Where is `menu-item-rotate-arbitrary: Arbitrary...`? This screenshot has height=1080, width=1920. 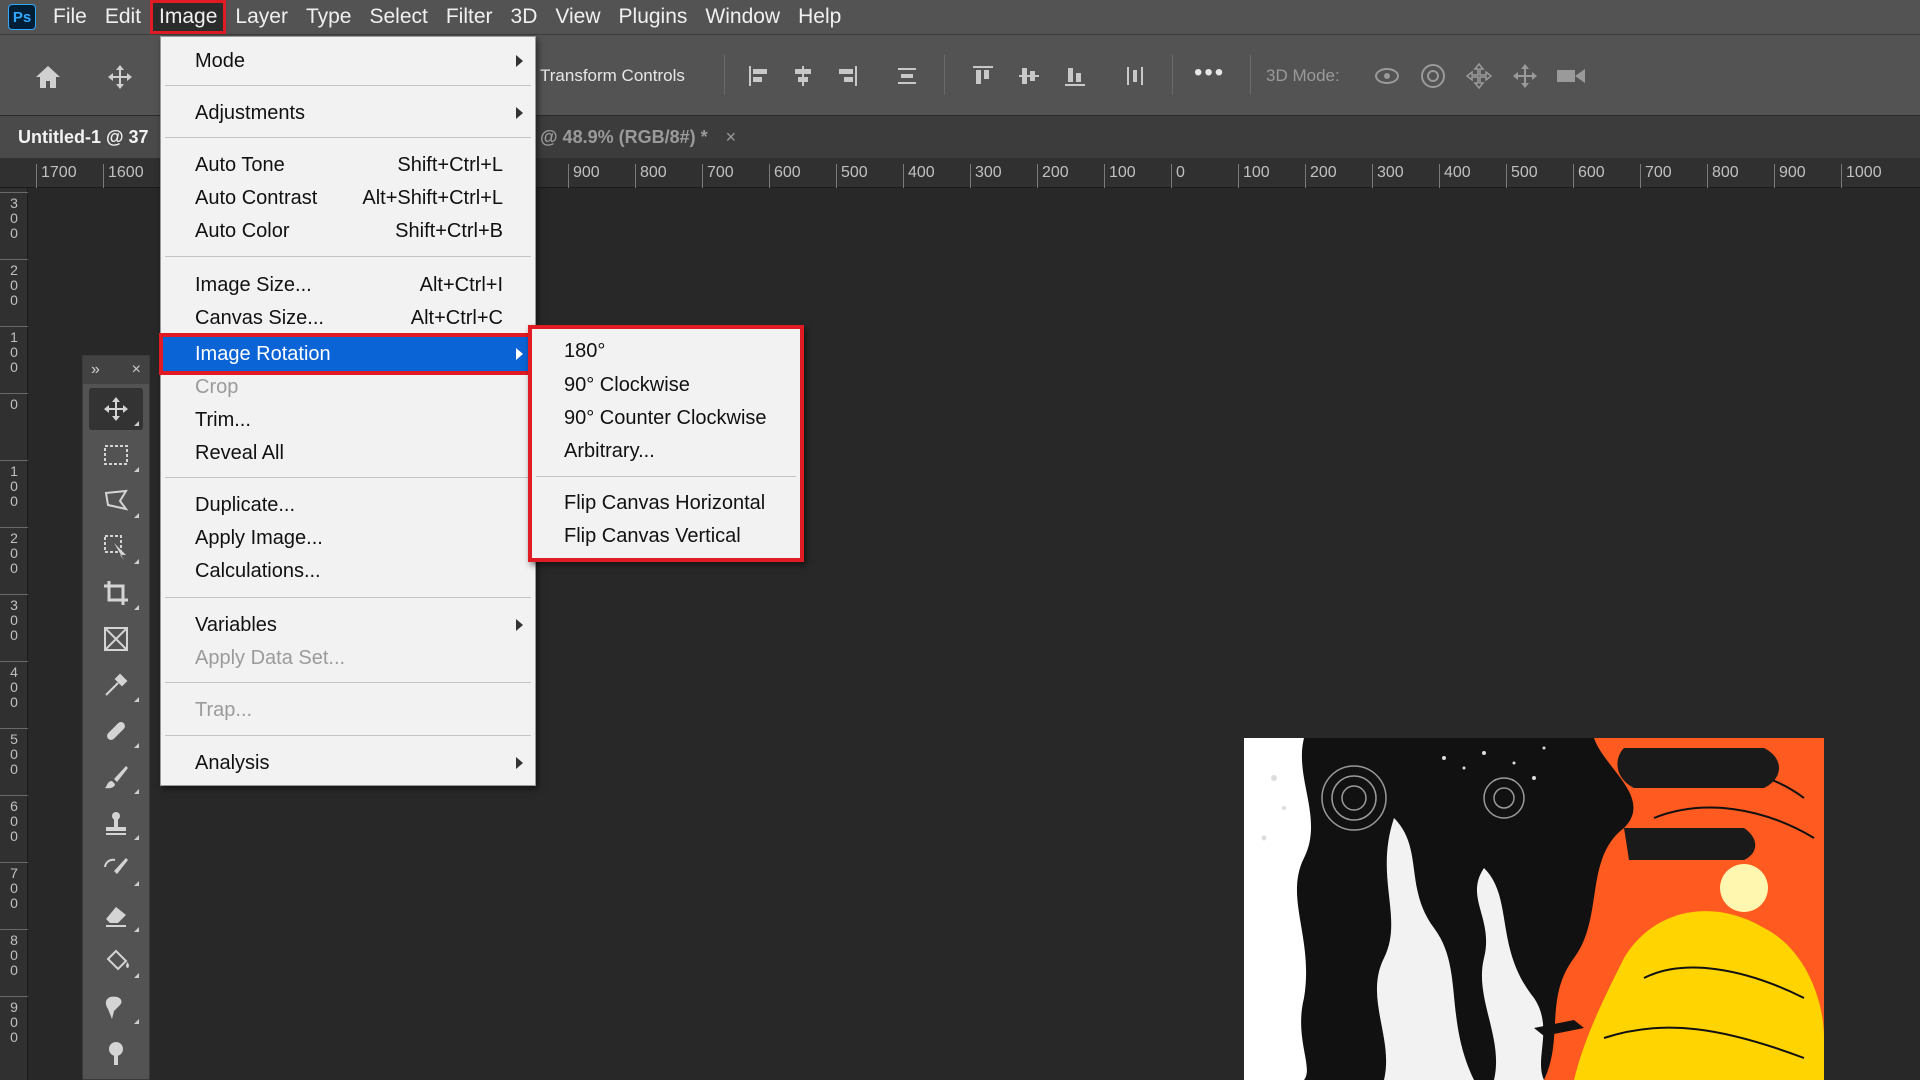
menu-item-rotate-arbitrary: Arbitrary... is located at coordinates (666, 451).